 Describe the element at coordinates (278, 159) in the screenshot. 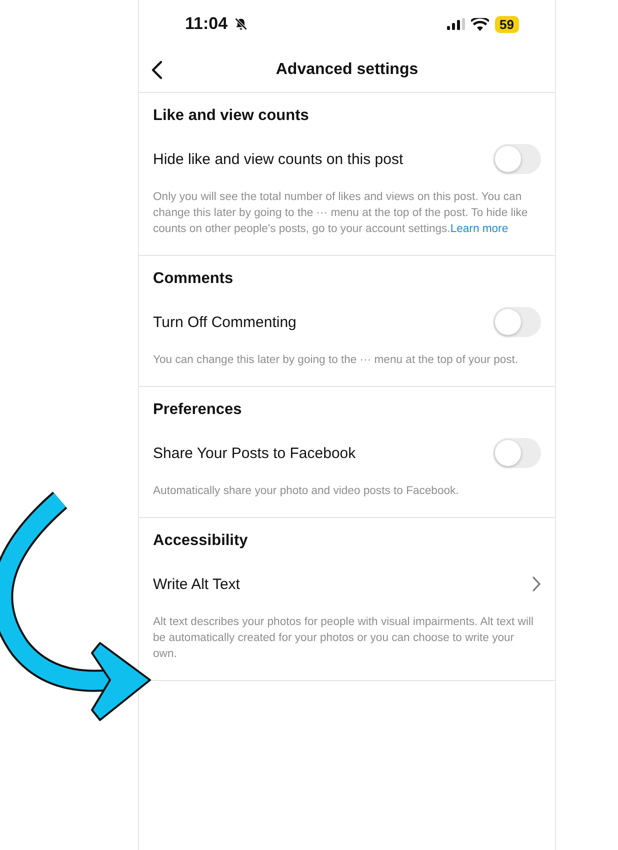

I see `setting-label: Hide like and view counts on this post` at that location.